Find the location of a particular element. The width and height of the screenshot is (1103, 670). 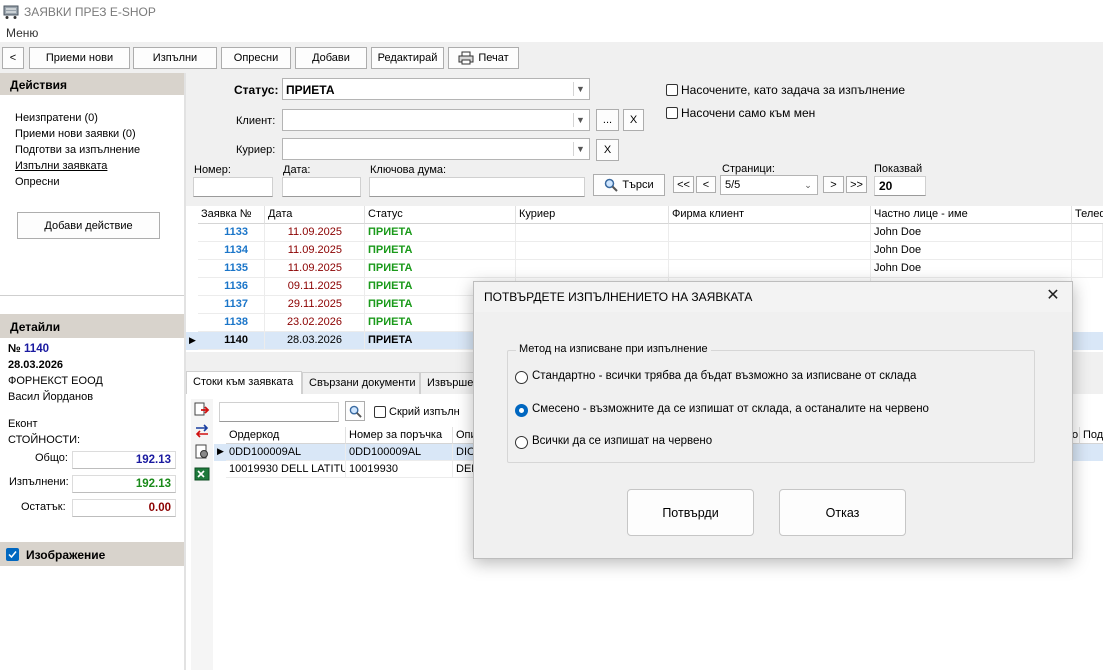

col-header-phone: Телеф is located at coordinates (1087, 215).